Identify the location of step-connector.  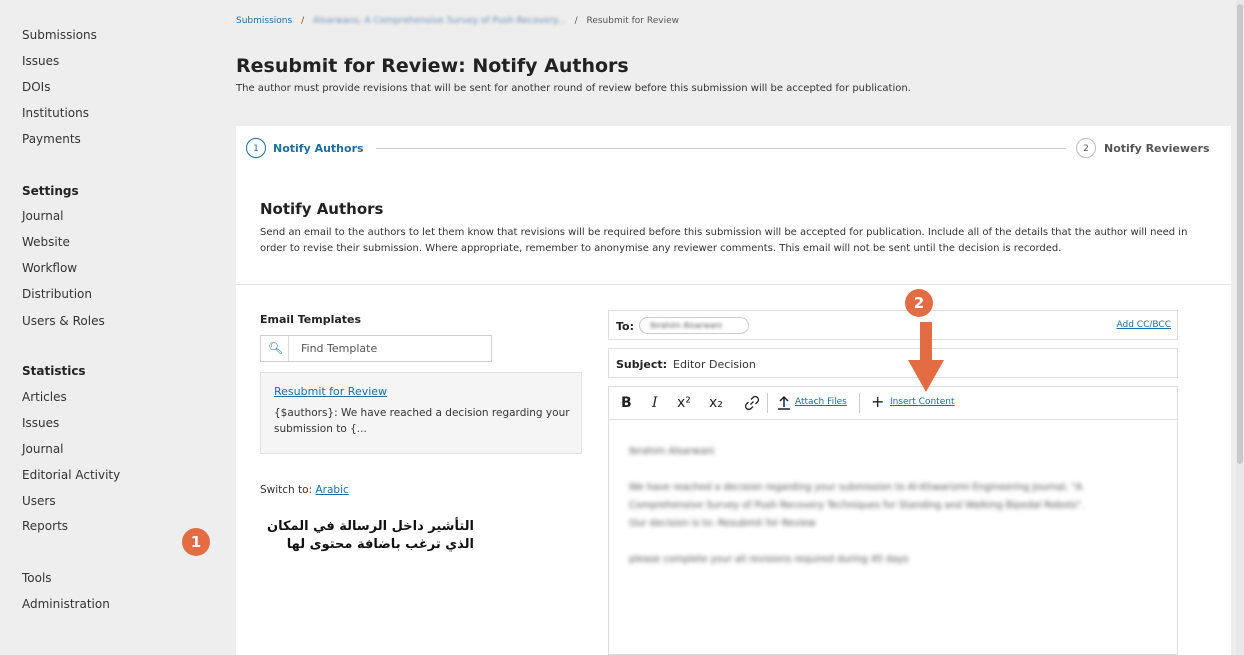
(721, 148).